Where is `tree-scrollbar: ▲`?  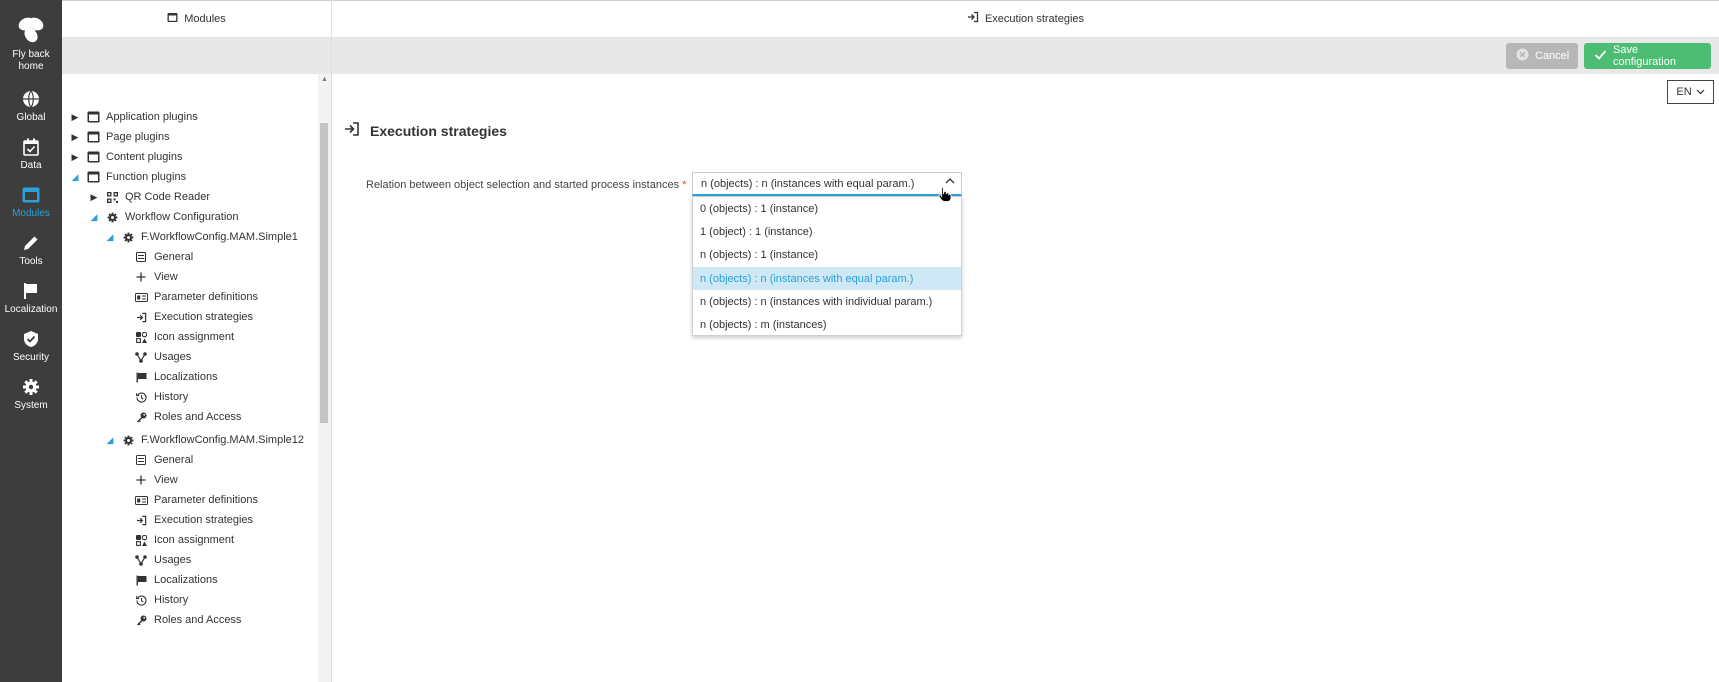
tree-scrollbar: ▲ is located at coordinates (324, 378).